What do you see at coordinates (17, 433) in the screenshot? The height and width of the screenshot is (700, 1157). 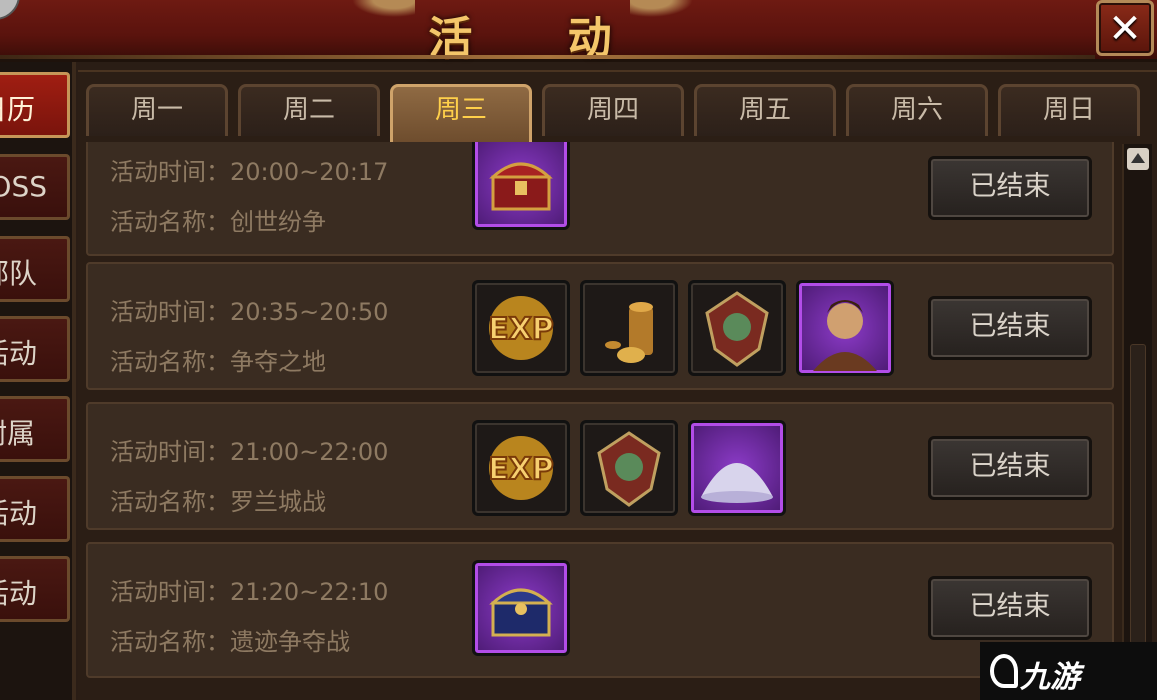 I see `sidebar-item-label: 附属` at bounding box center [17, 433].